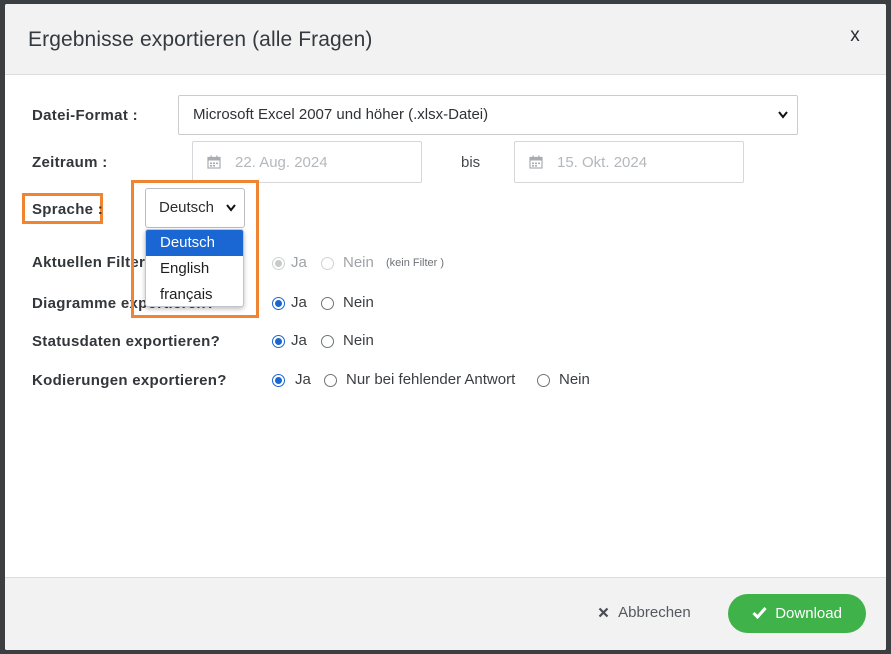  I want to click on date-to-input: 15. Okt. 2024, so click(629, 162).